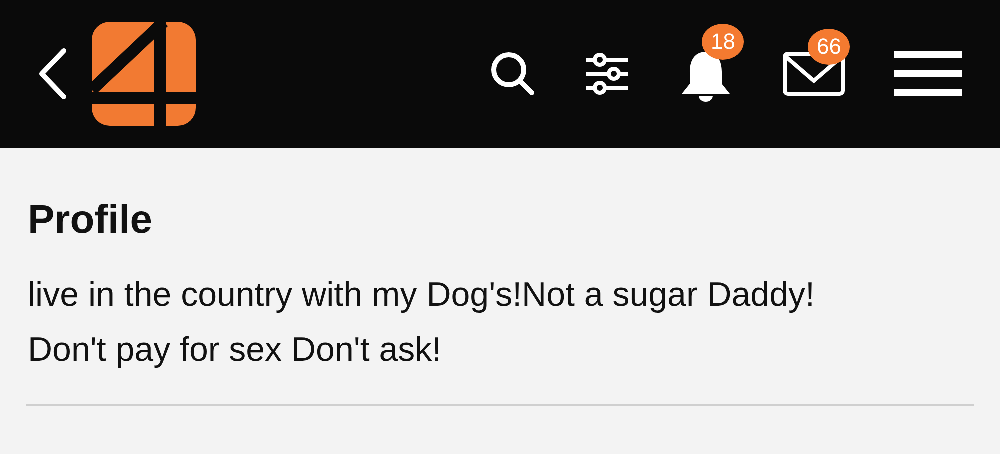  I want to click on notification-count: 18, so click(723, 42).